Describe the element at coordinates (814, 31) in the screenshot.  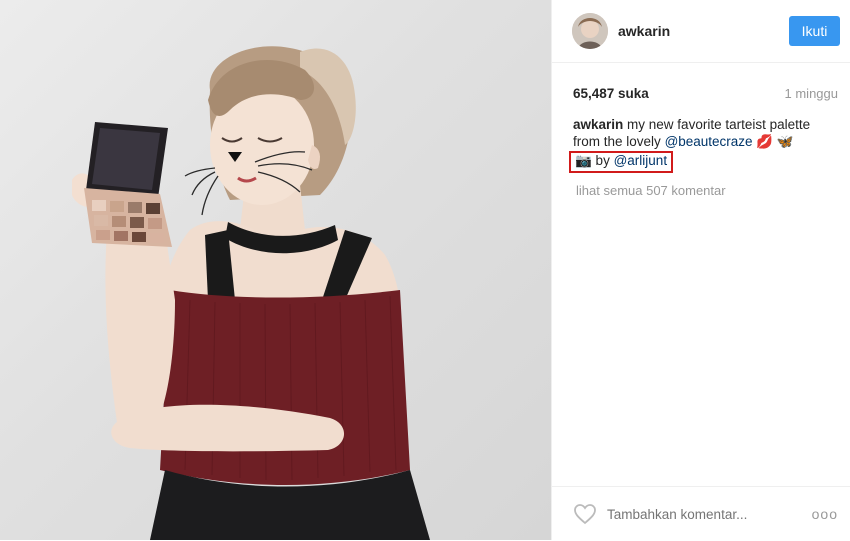
I see `follow-button: Ikuti` at that location.